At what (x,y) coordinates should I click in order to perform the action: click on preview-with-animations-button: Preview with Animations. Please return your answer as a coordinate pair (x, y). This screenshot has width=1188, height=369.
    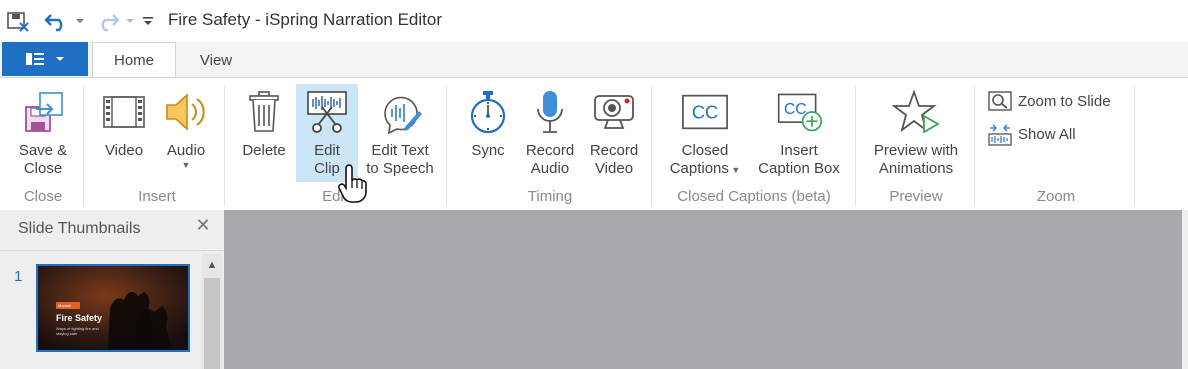
    Looking at the image, I should click on (916, 134).